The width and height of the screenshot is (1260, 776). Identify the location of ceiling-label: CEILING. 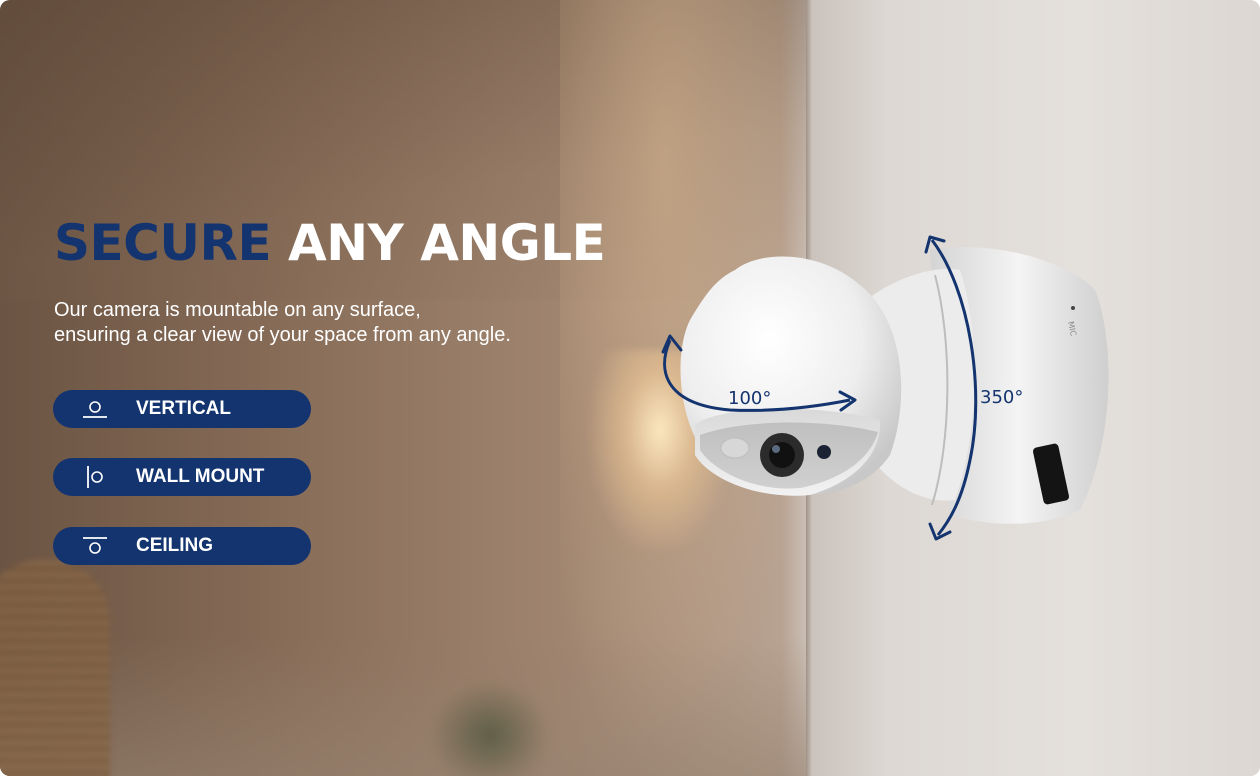
(175, 545).